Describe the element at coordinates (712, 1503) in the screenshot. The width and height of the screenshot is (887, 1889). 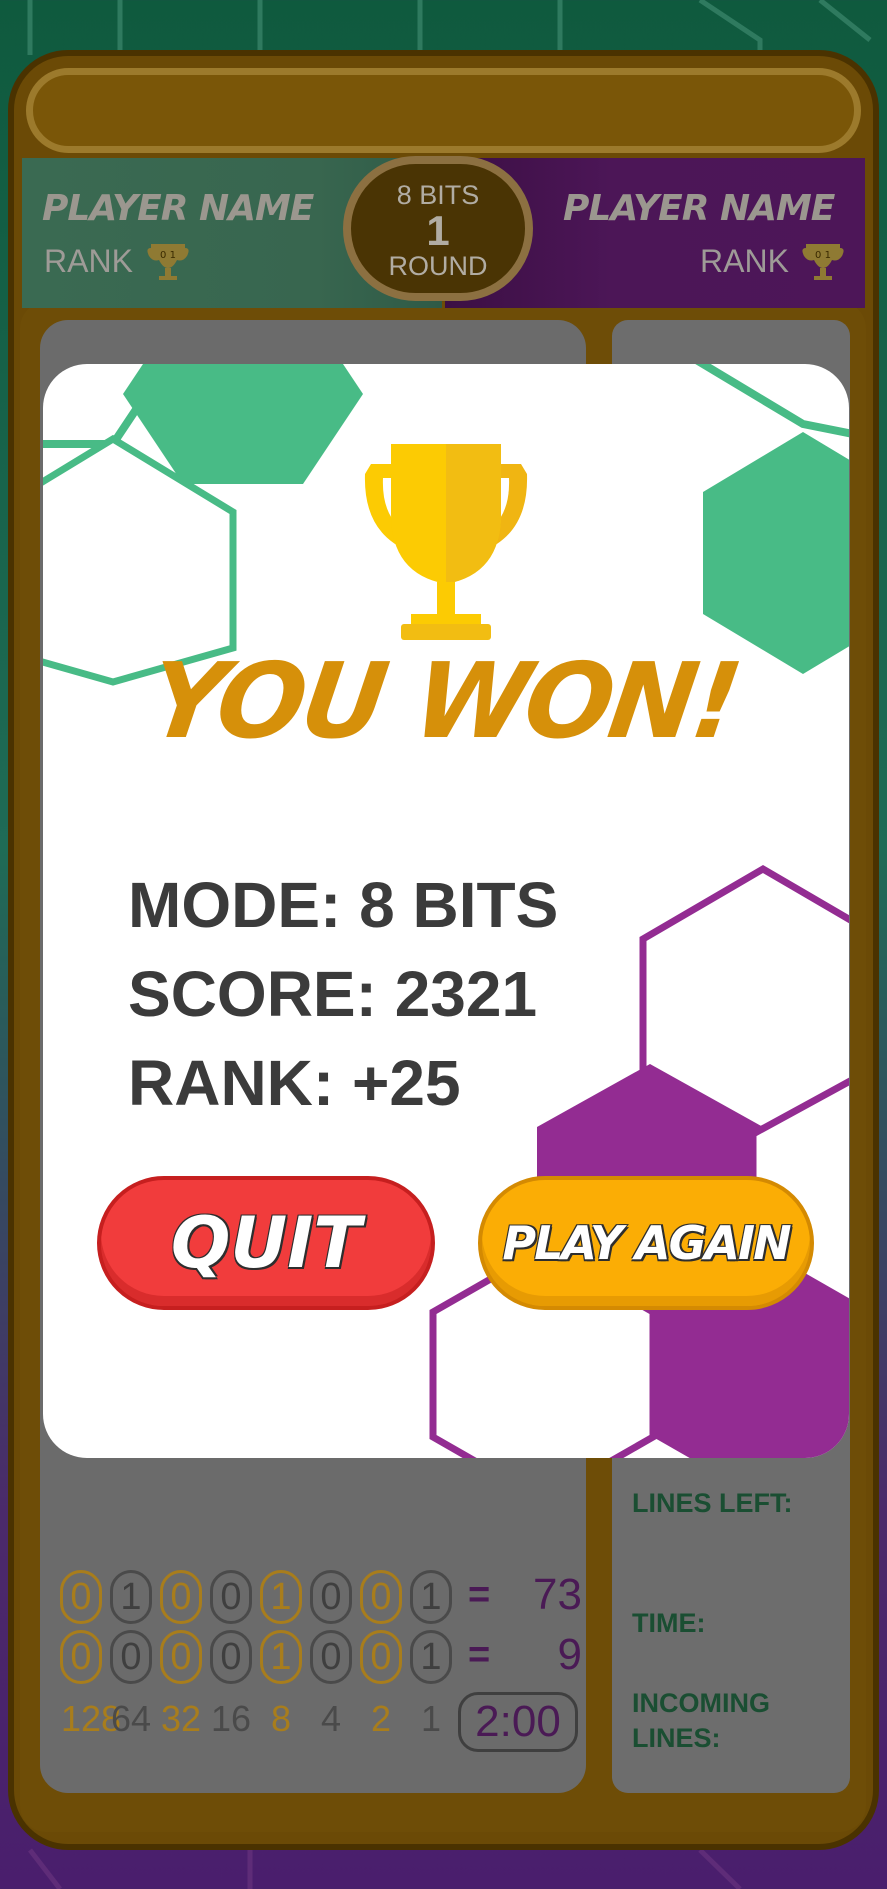
I see `lines-left-label: LINES LEFT:` at that location.